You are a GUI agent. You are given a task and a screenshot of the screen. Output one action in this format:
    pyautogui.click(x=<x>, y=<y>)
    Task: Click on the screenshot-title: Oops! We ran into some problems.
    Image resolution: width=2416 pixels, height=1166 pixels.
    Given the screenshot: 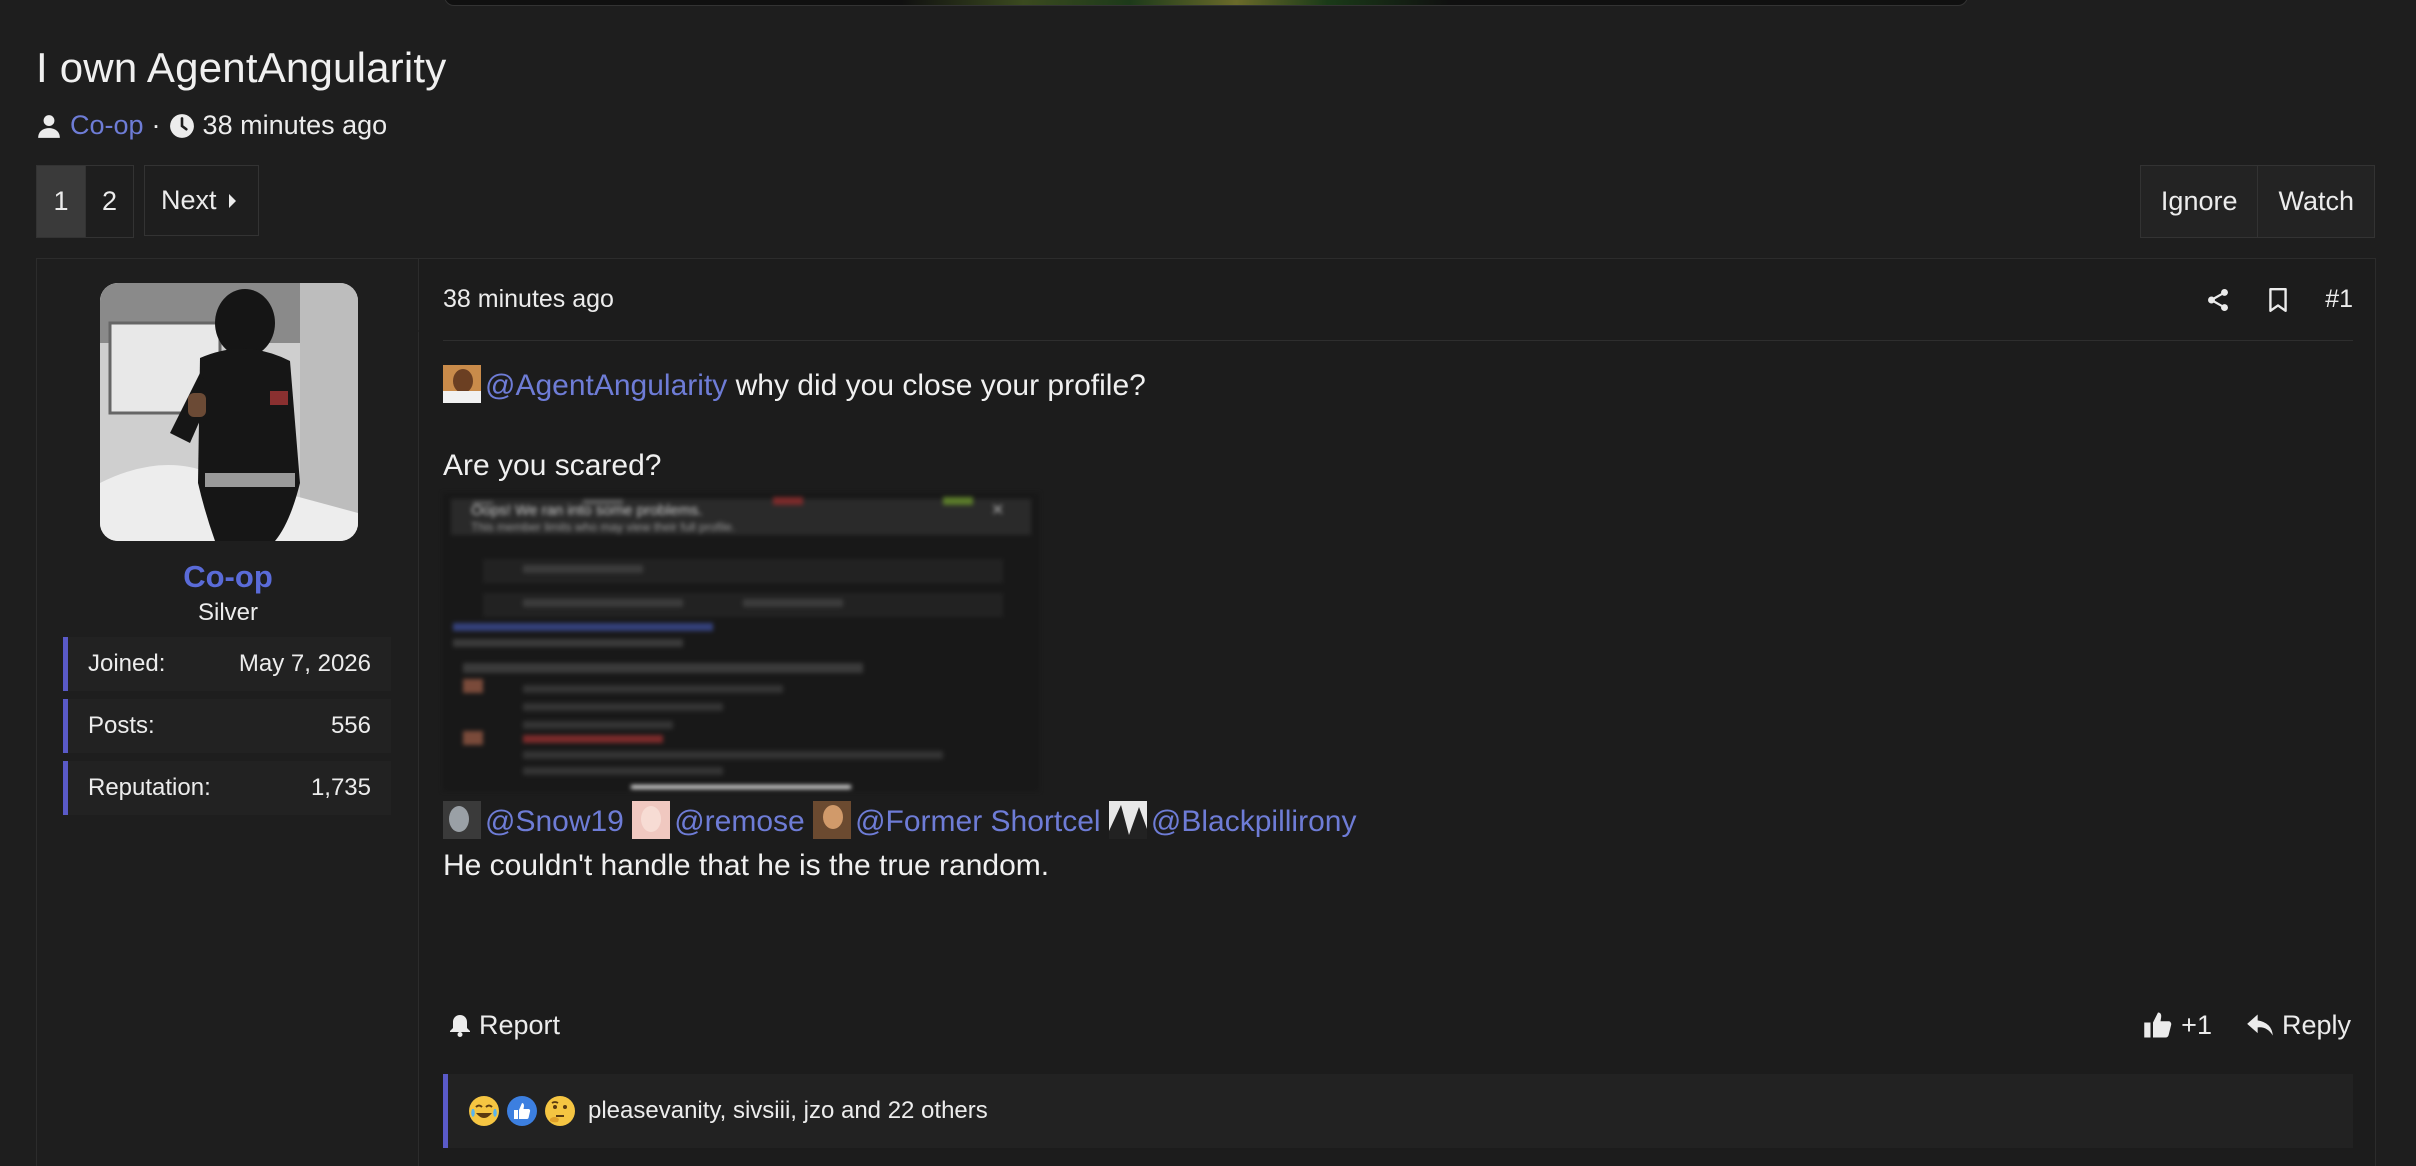 What is the action you would take?
    pyautogui.click(x=587, y=510)
    